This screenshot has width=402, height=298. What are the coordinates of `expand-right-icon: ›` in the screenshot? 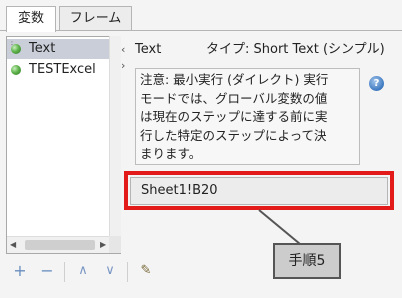 It's located at (123, 65).